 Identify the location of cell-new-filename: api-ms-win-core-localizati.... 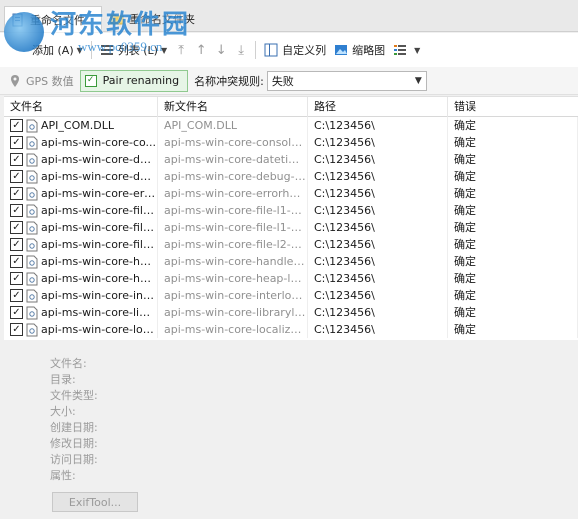
(233, 329).